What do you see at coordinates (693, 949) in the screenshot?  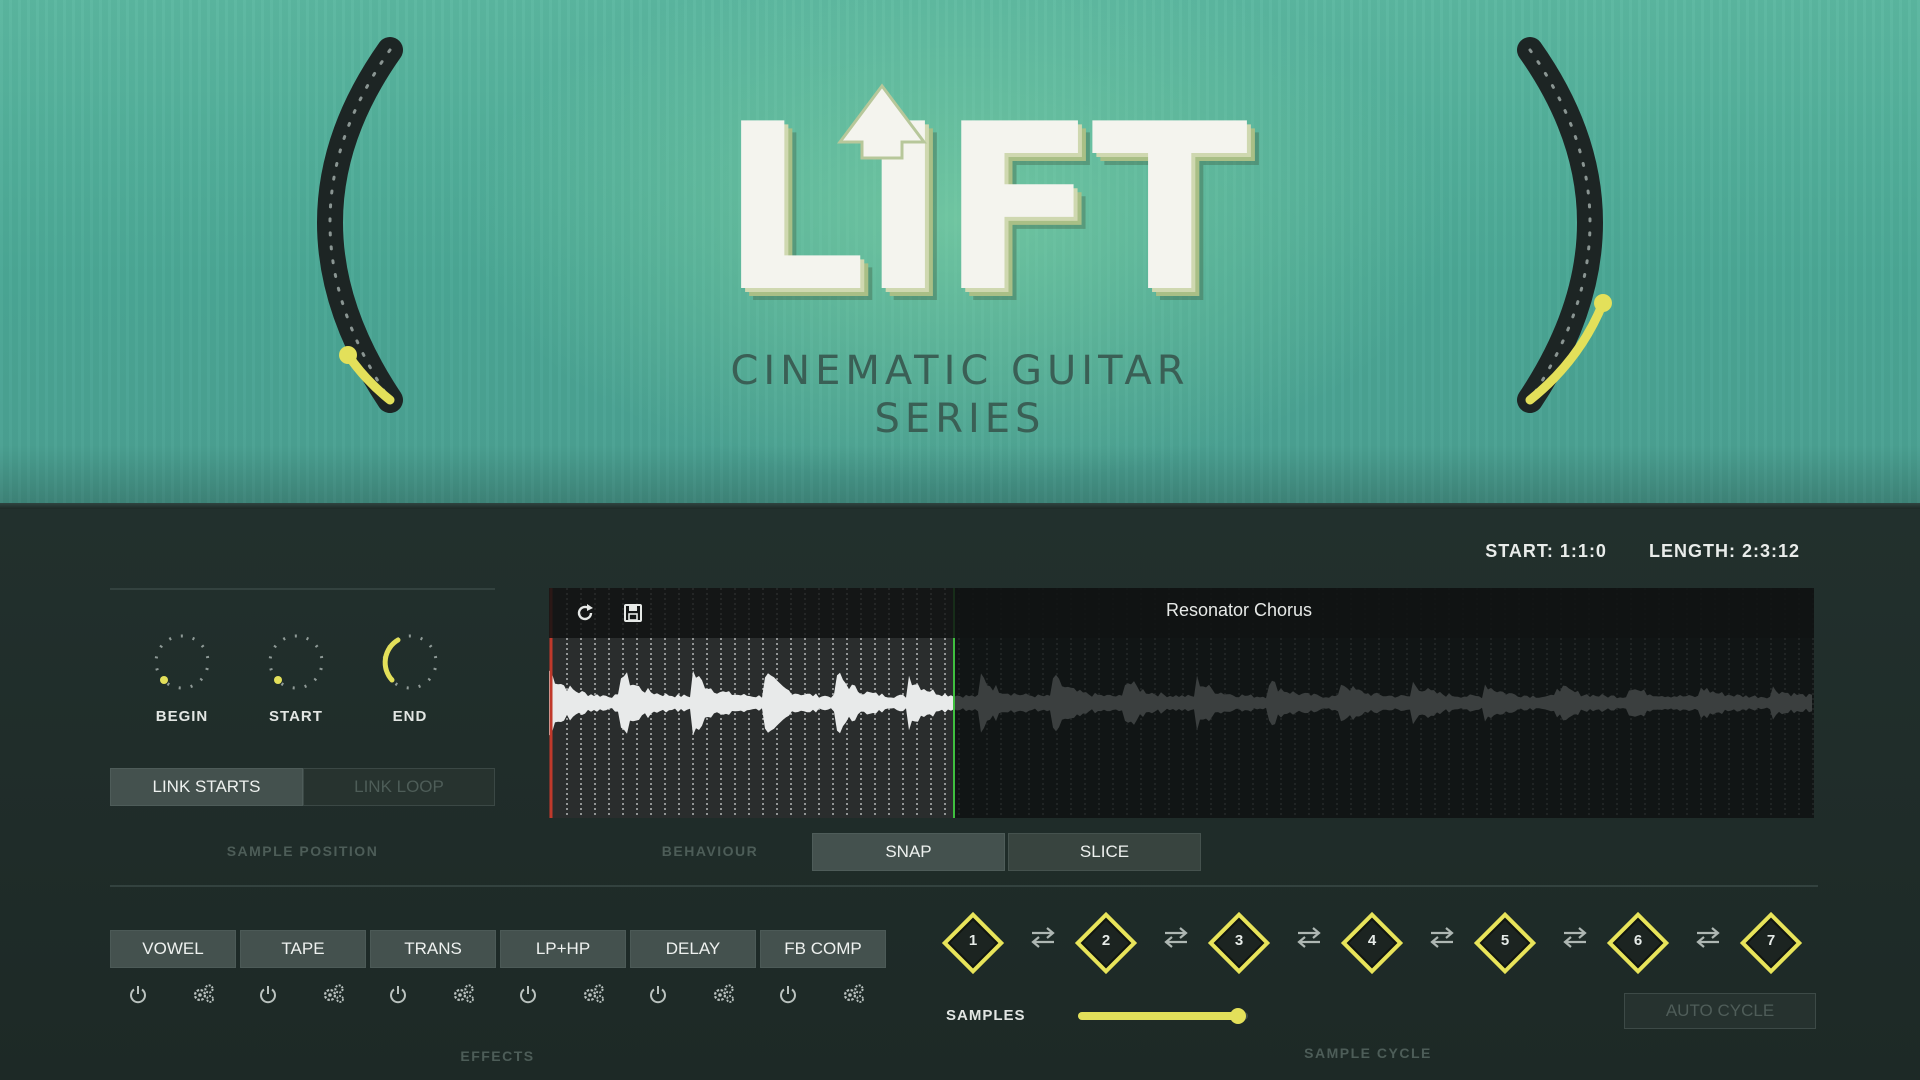 I see `effect-button-delay: DELAY` at bounding box center [693, 949].